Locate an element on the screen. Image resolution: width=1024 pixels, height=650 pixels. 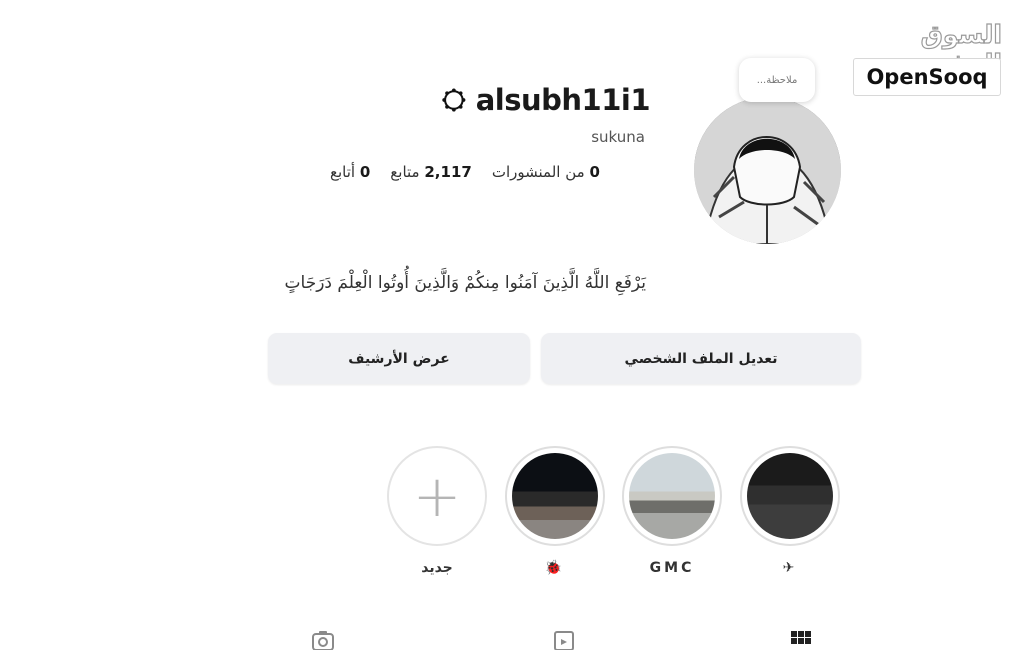
avatar-illustration is located at coordinates (767, 170).